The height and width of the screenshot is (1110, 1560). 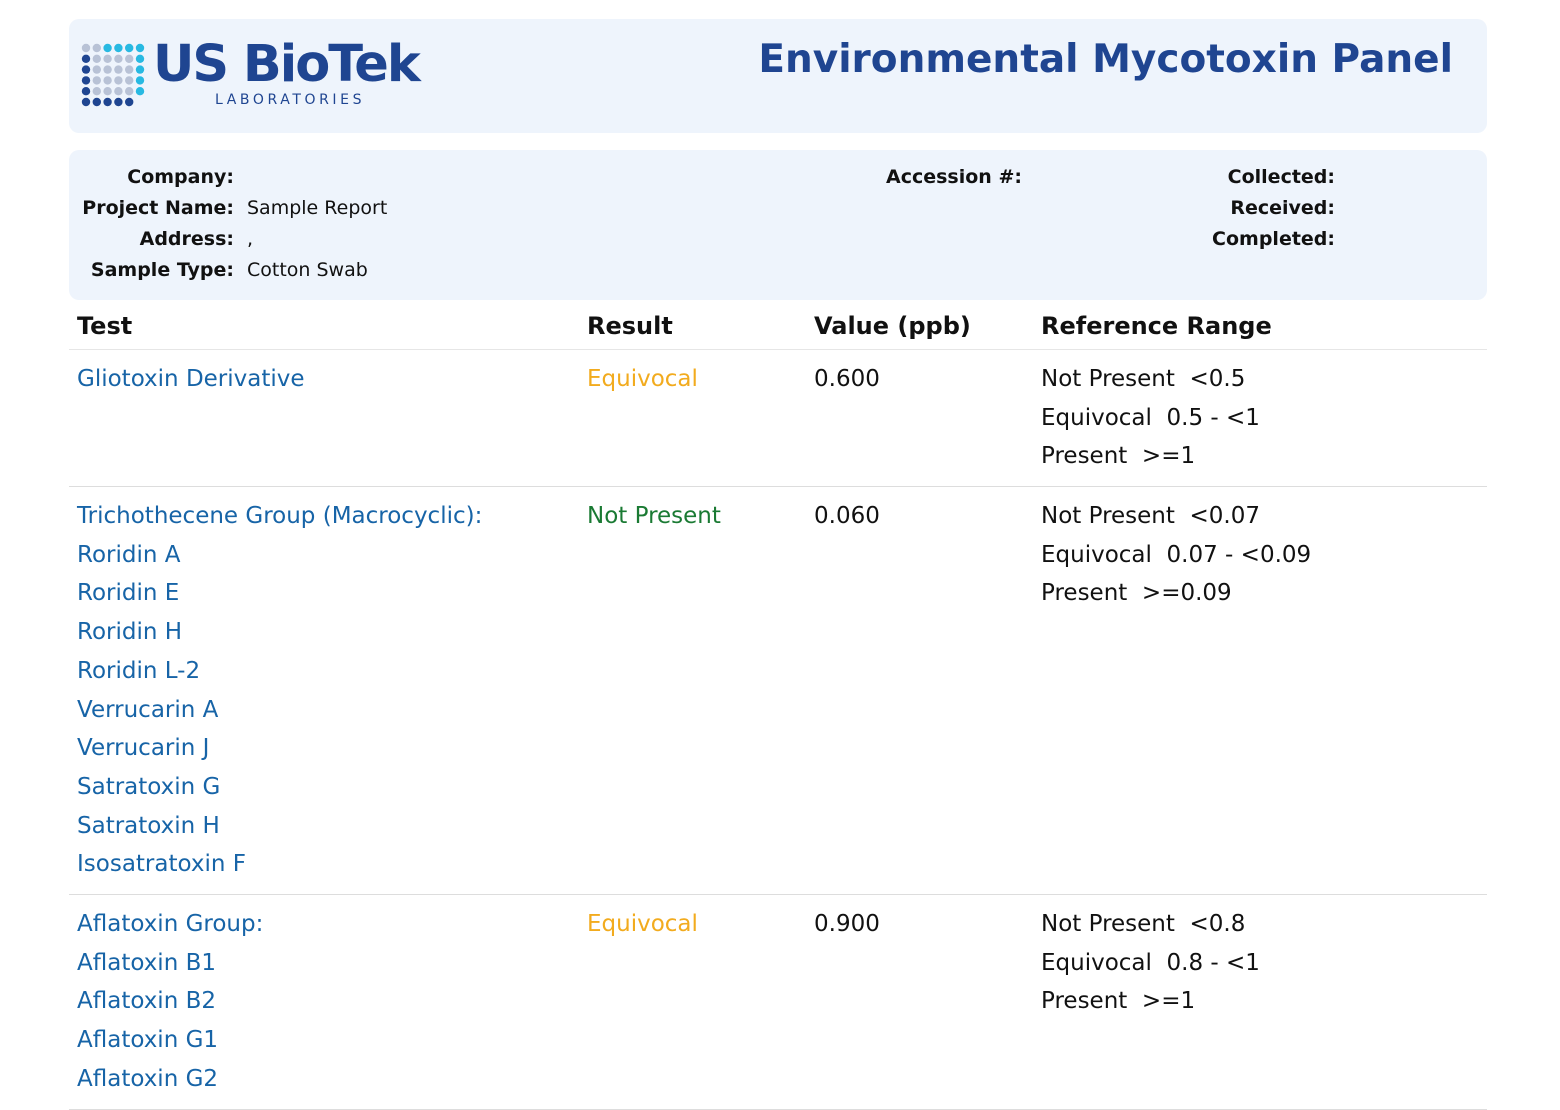 What do you see at coordinates (105, 326) in the screenshot?
I see `col-header-test: Test` at bounding box center [105, 326].